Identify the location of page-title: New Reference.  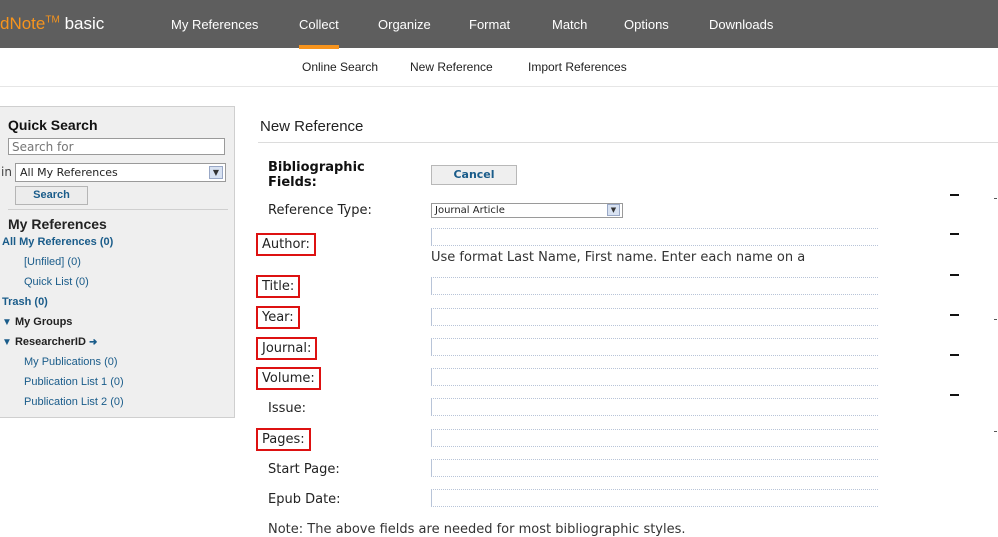
(312, 126).